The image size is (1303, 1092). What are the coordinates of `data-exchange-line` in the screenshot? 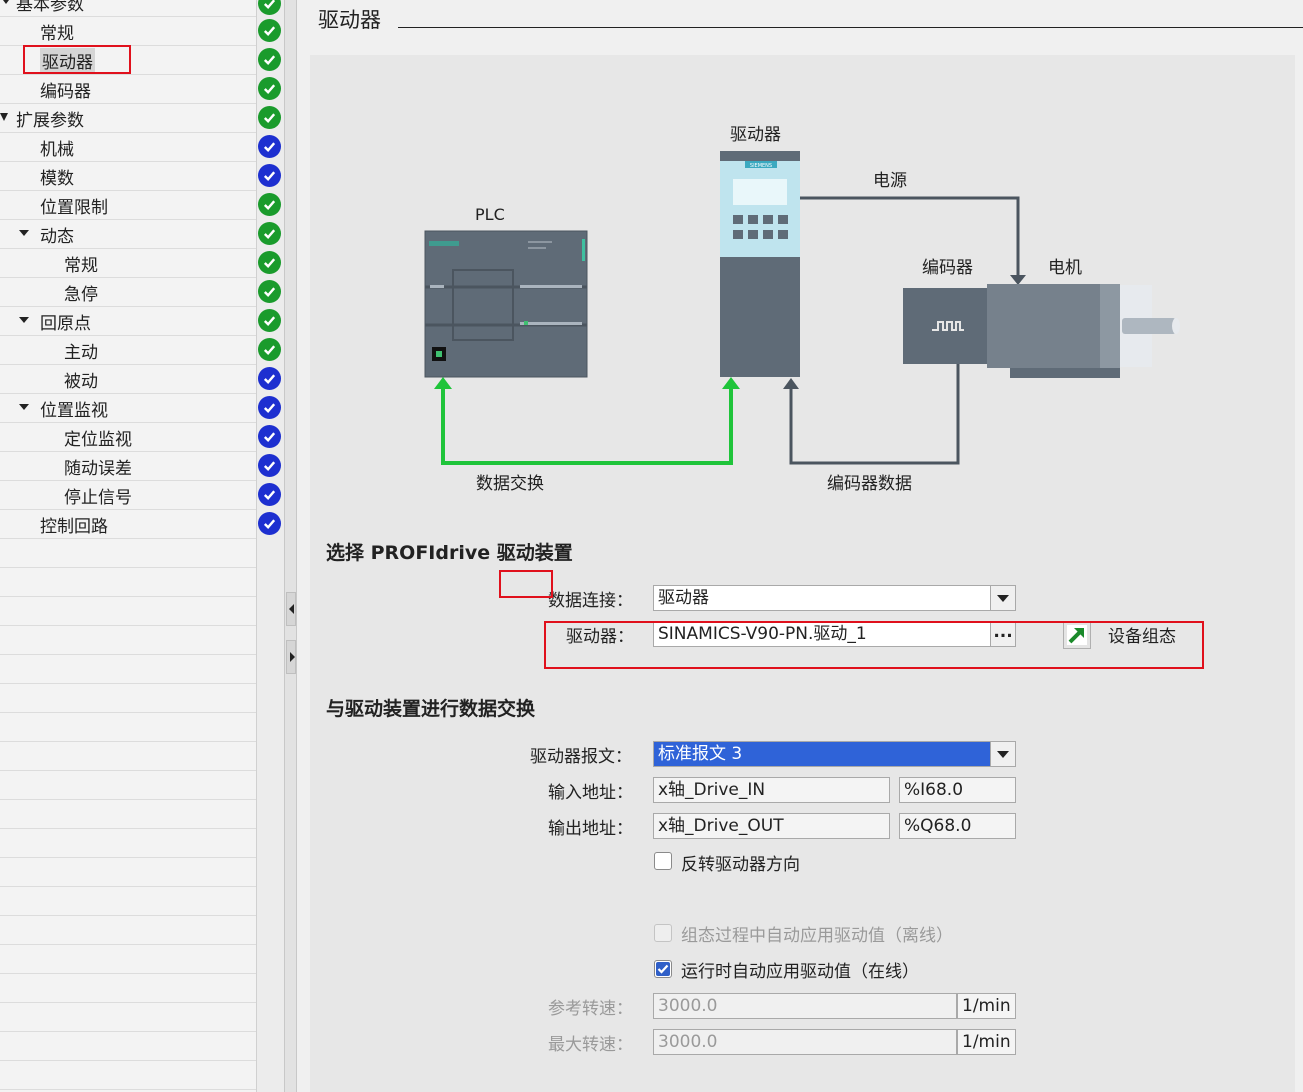 It's located at (587, 425).